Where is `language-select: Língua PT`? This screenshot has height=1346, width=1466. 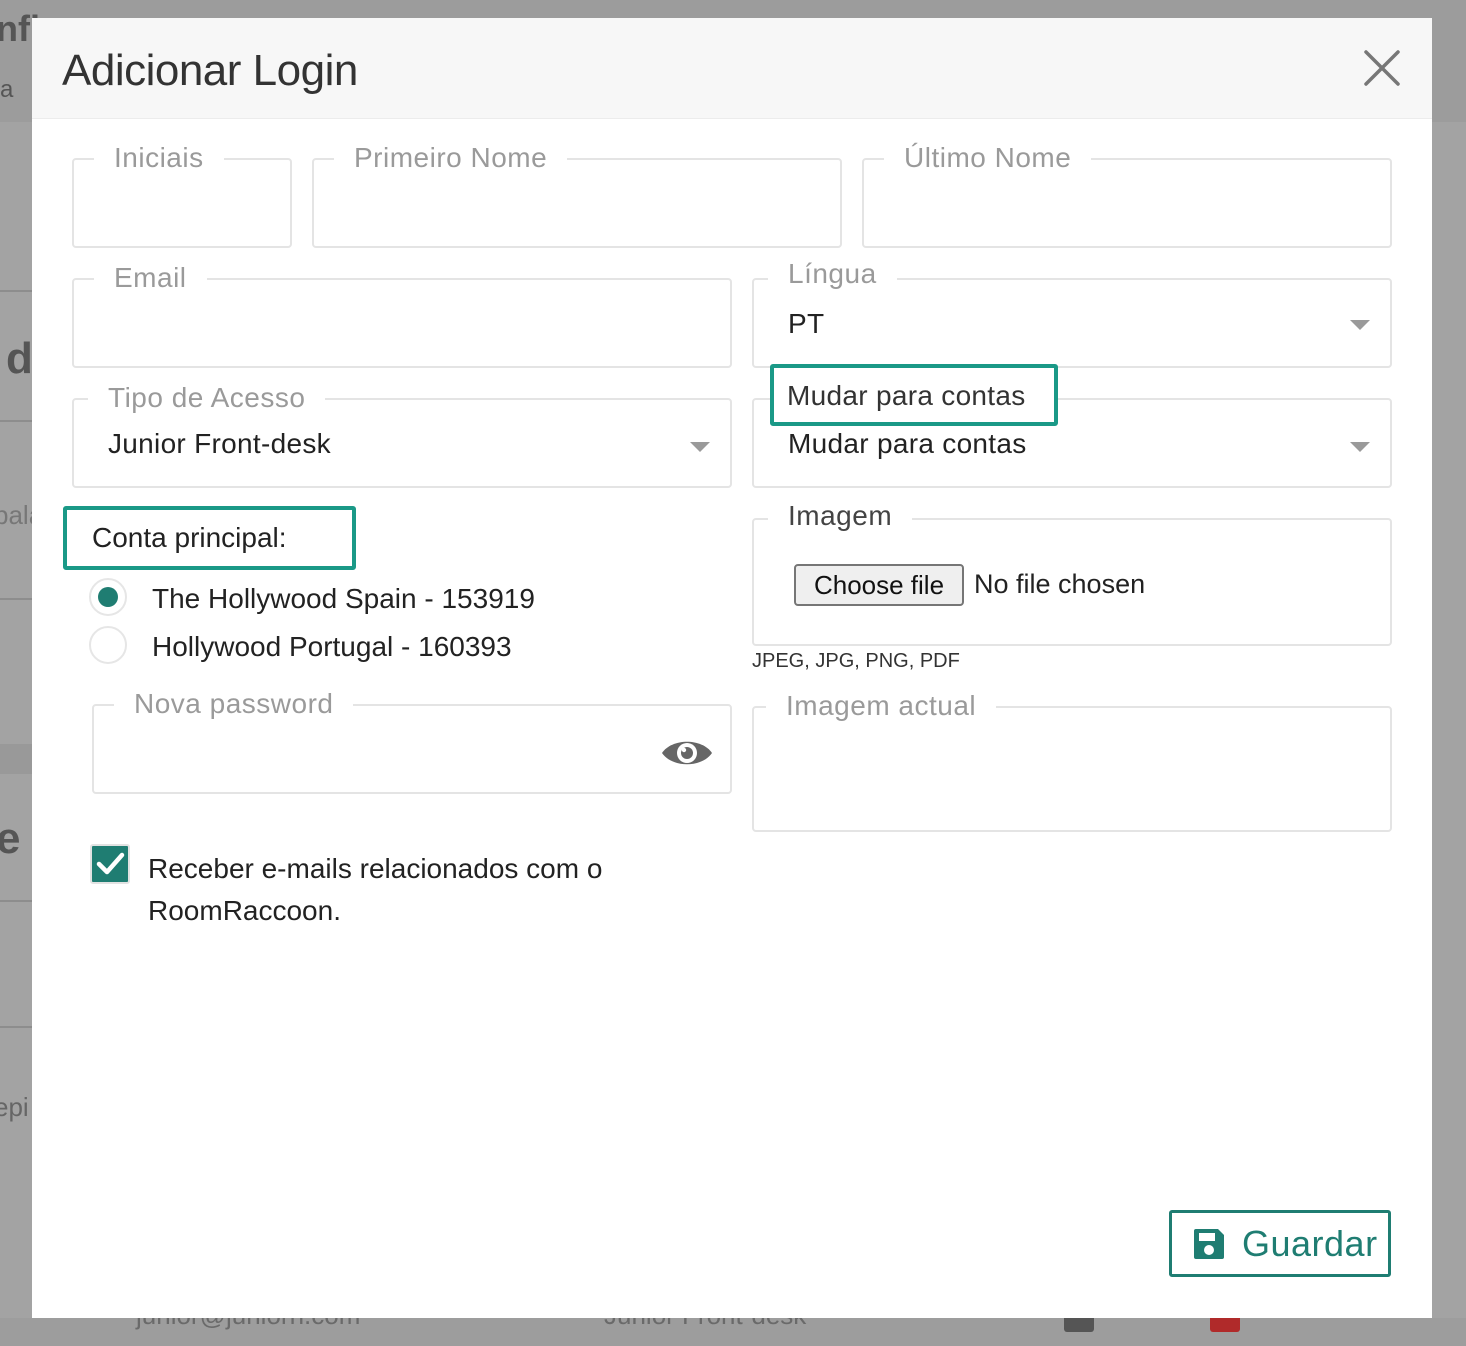 language-select: Língua PT is located at coordinates (1072, 312).